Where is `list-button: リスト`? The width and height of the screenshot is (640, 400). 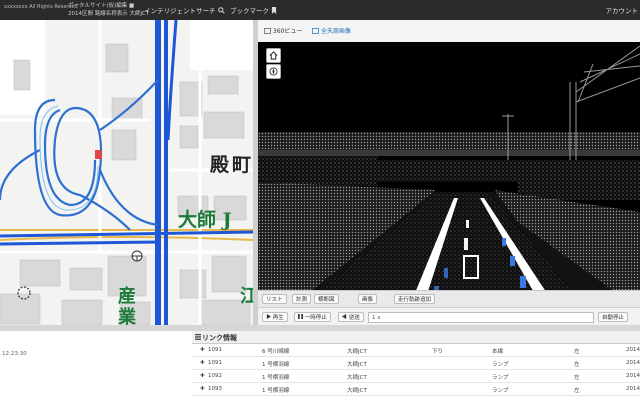 list-button: リスト is located at coordinates (274, 299).